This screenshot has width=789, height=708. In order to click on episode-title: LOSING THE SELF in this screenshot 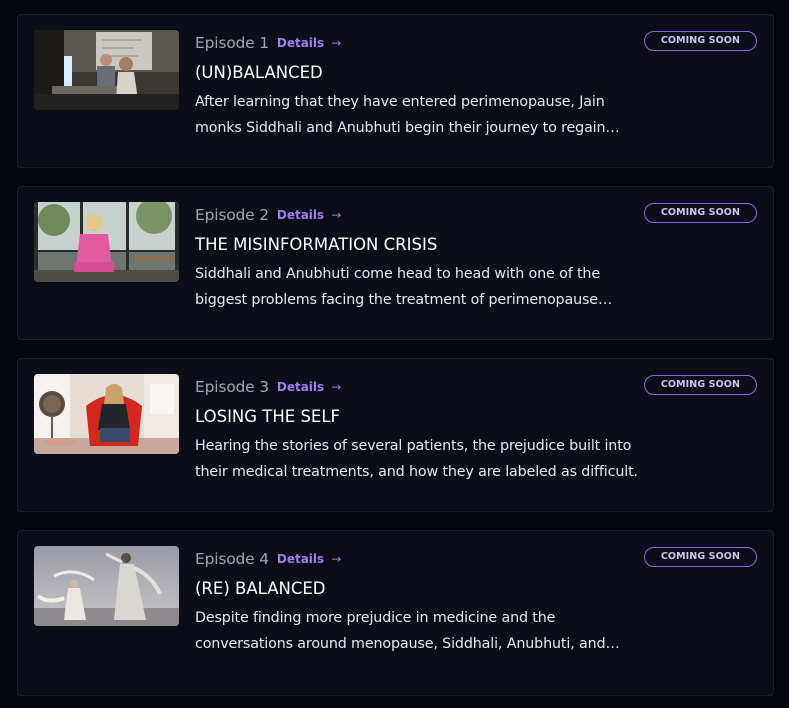, I will do `click(268, 416)`.